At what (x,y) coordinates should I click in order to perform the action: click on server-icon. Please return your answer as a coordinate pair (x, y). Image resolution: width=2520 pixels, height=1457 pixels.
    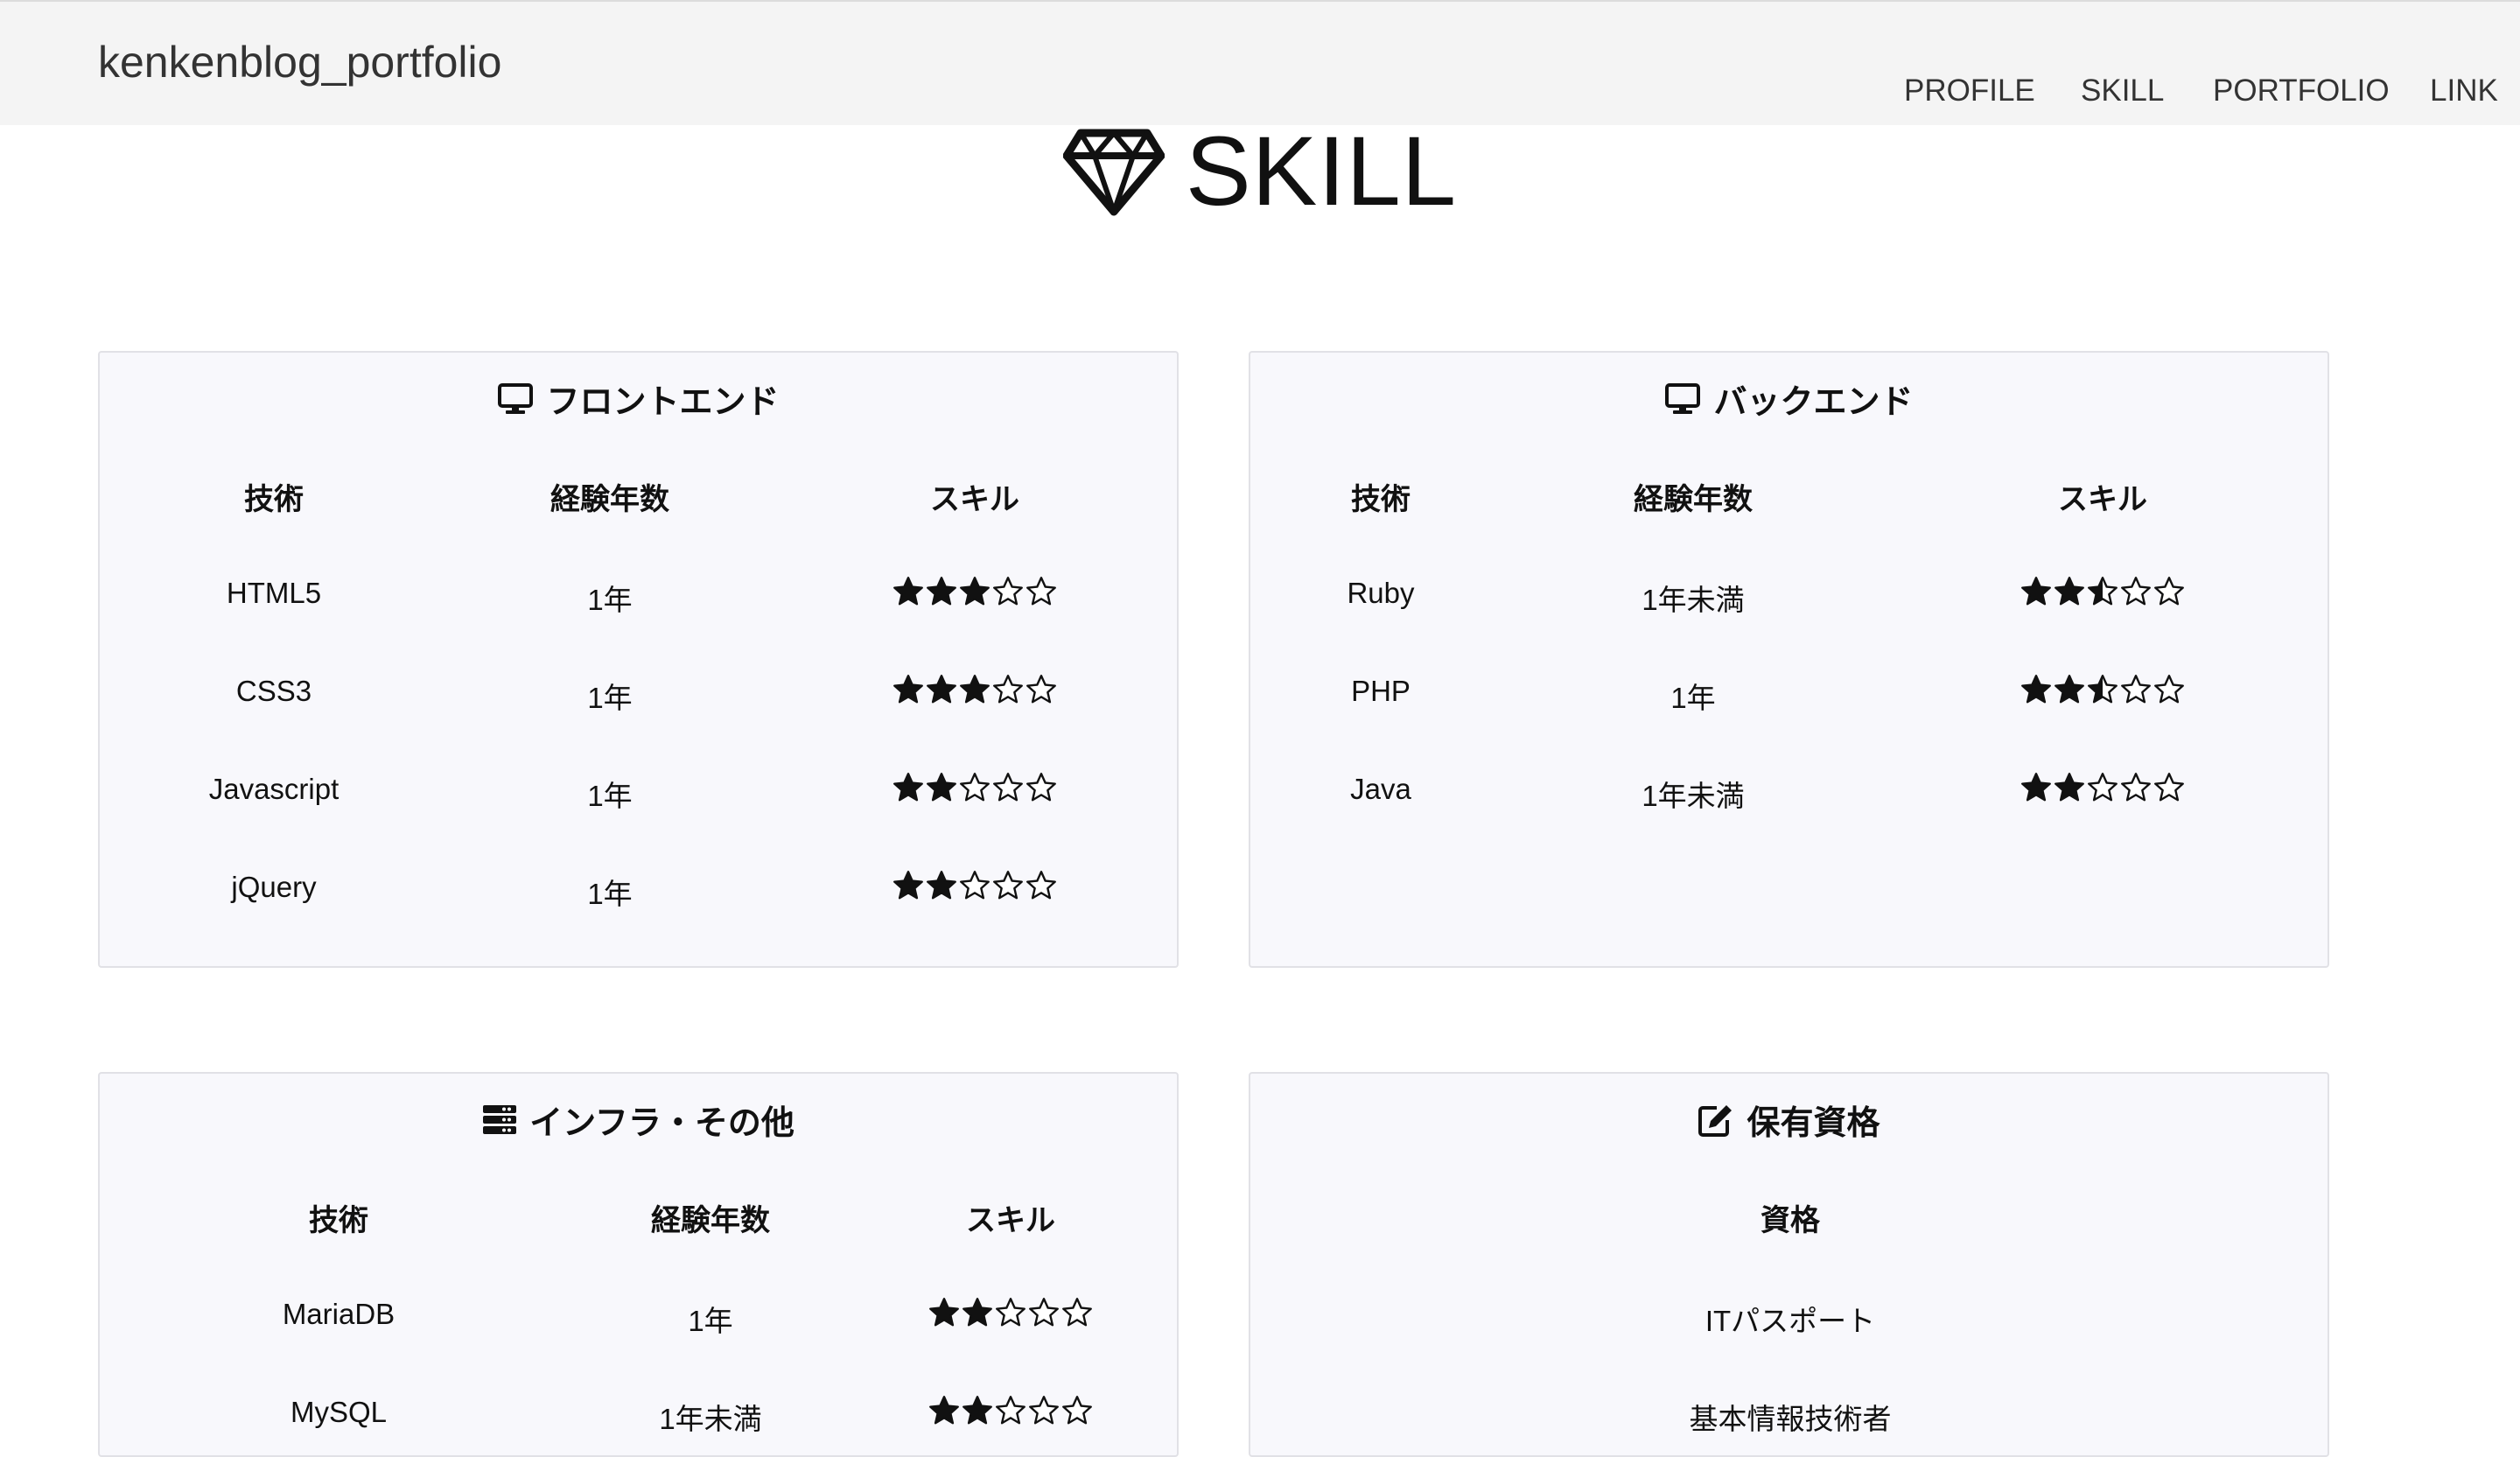
    Looking at the image, I should click on (500, 1119).